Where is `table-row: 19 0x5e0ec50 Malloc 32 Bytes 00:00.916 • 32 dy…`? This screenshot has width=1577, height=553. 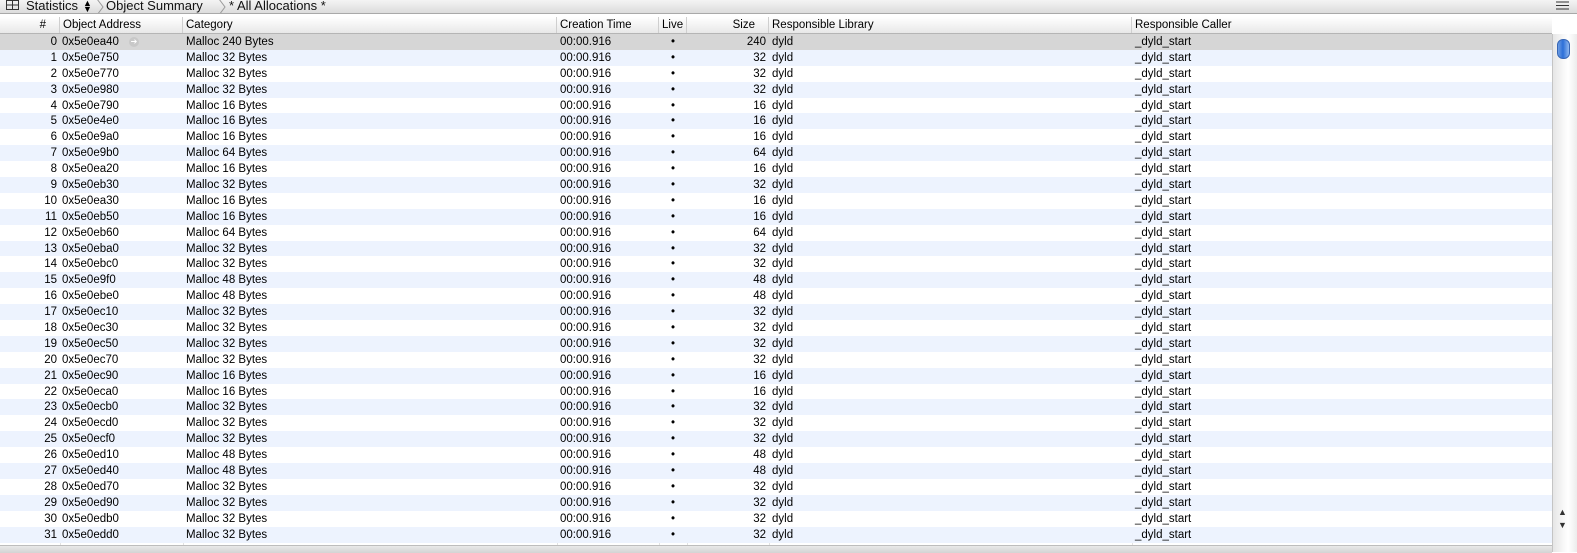
table-row: 19 0x5e0ec50 Malloc 32 Bytes 00:00.916 • 32 dy… is located at coordinates (776, 343).